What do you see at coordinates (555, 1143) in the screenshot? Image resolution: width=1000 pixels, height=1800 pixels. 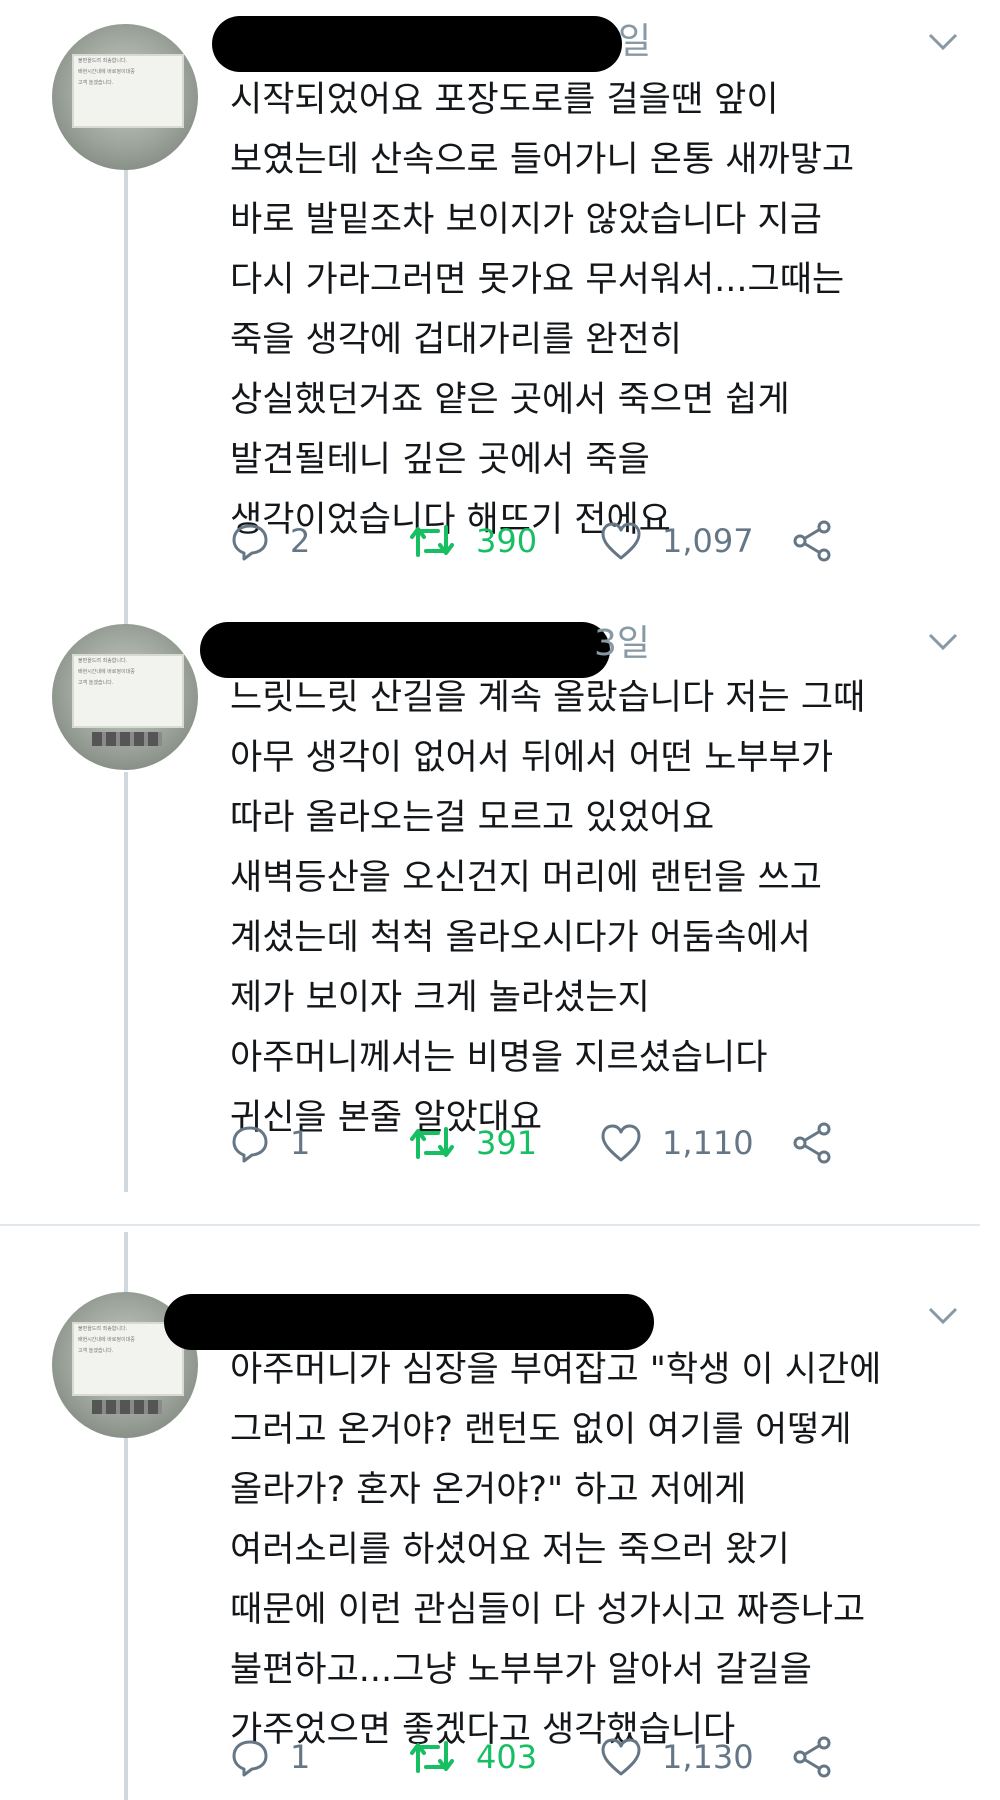 I see `tweet-actions: 1 391 1,110` at bounding box center [555, 1143].